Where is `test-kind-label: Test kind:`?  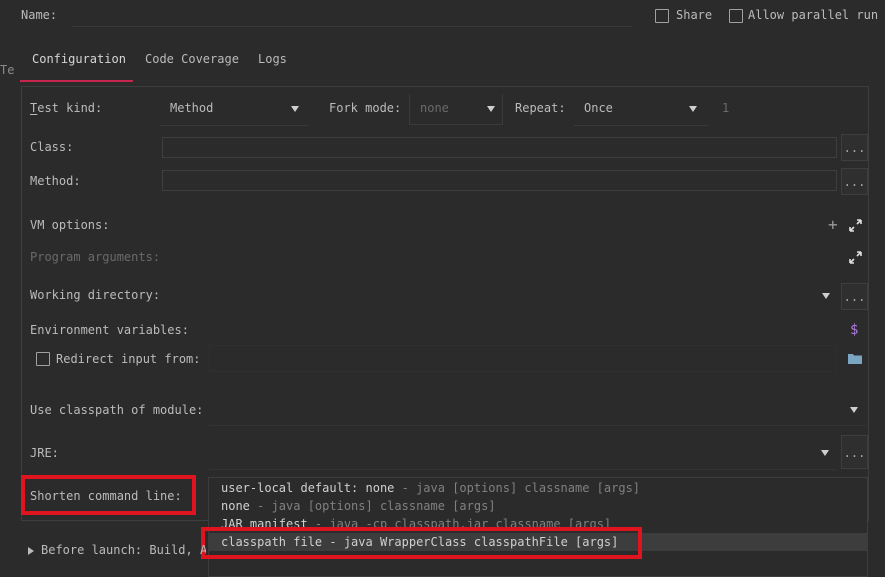 test-kind-label: Test kind: is located at coordinates (66, 108).